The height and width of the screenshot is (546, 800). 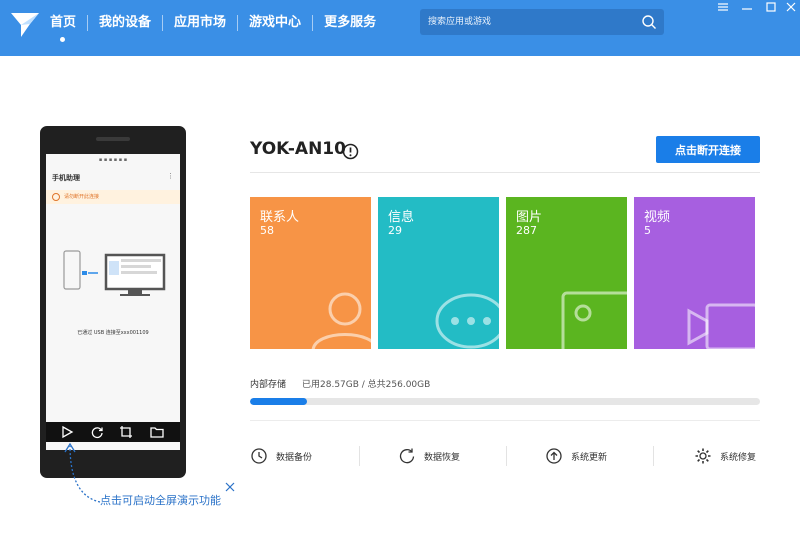 I want to click on tile-count: 29, so click(x=395, y=230).